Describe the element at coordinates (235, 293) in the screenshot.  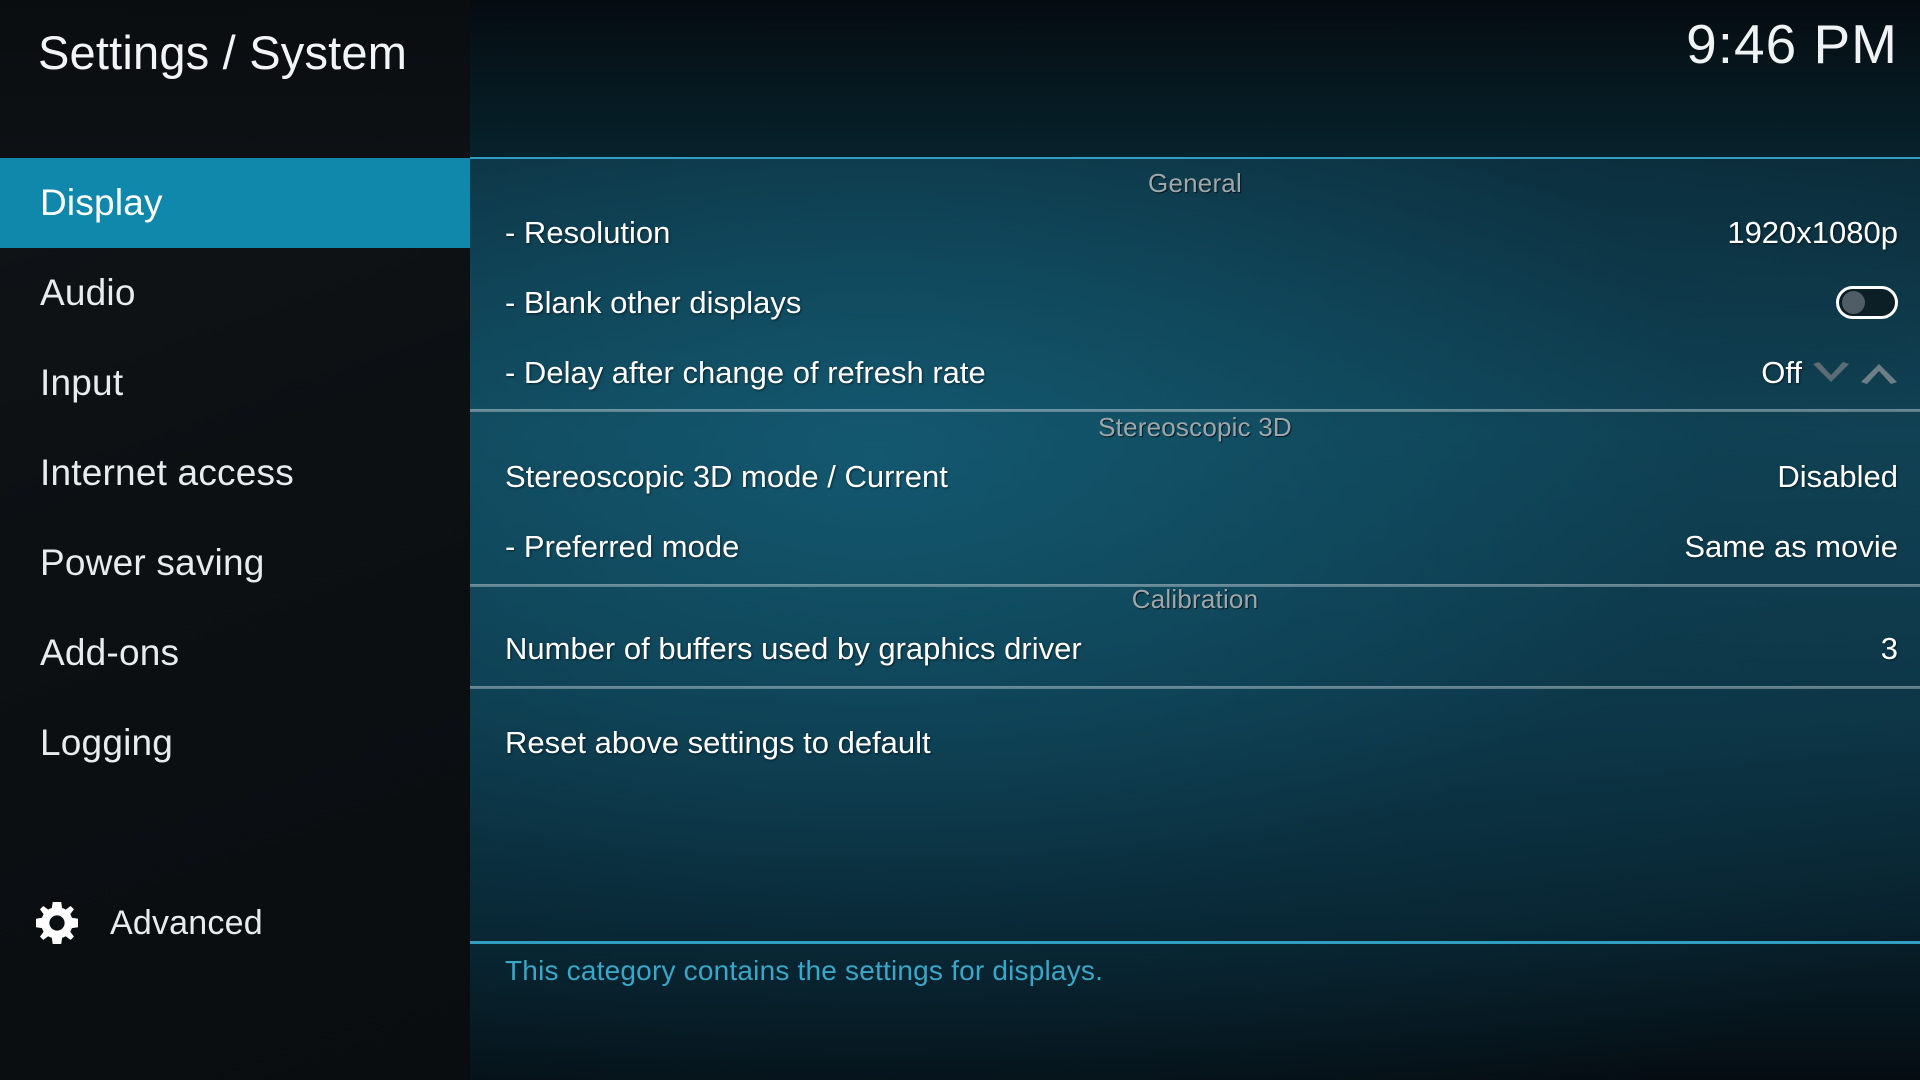
I see `sidebar-item-audio: Audio` at that location.